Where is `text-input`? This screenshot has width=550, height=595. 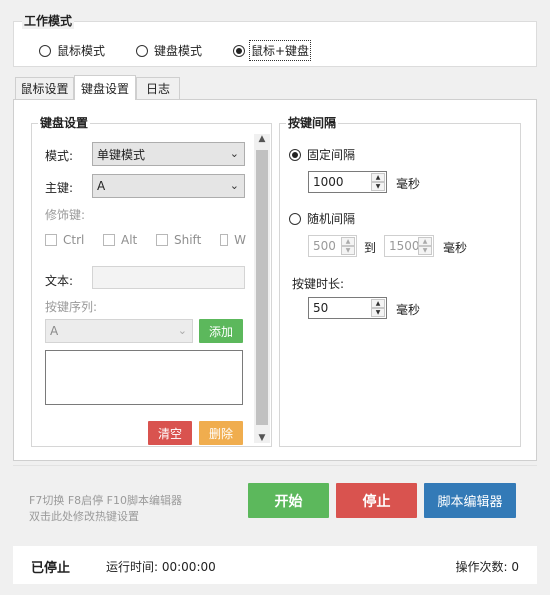 text-input is located at coordinates (168, 277).